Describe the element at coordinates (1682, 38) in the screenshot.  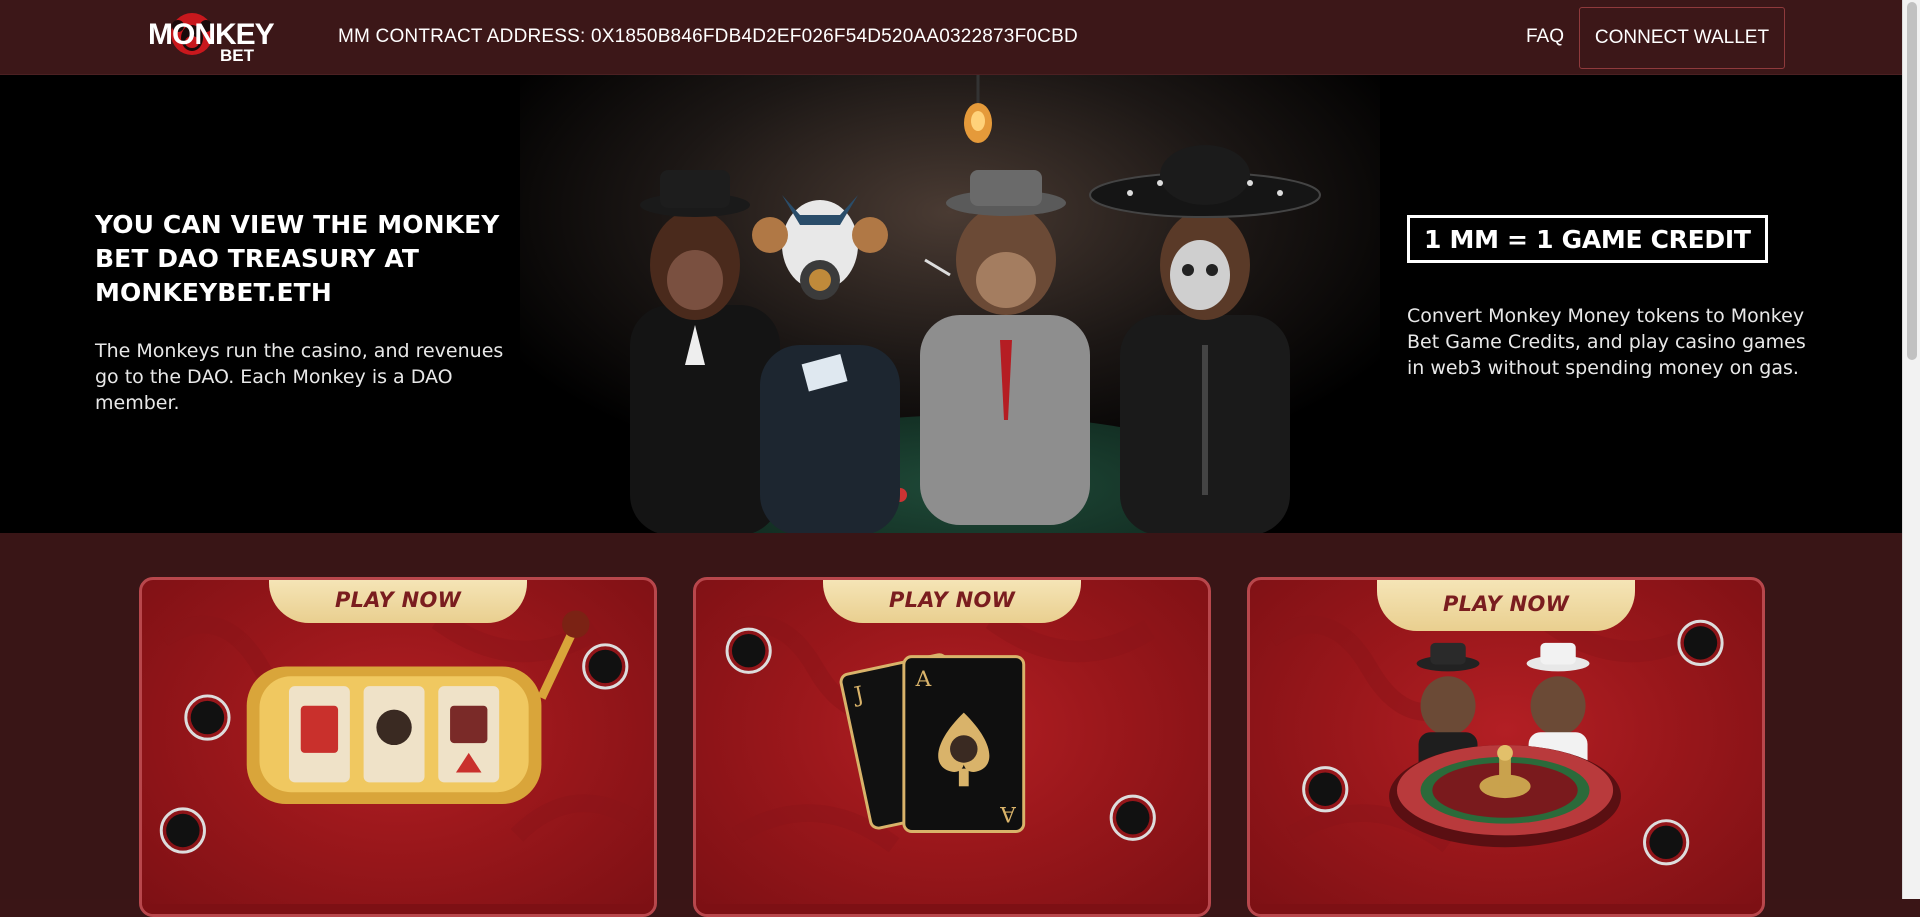
I see `connect-wallet-button: CONNECT WALLET` at that location.